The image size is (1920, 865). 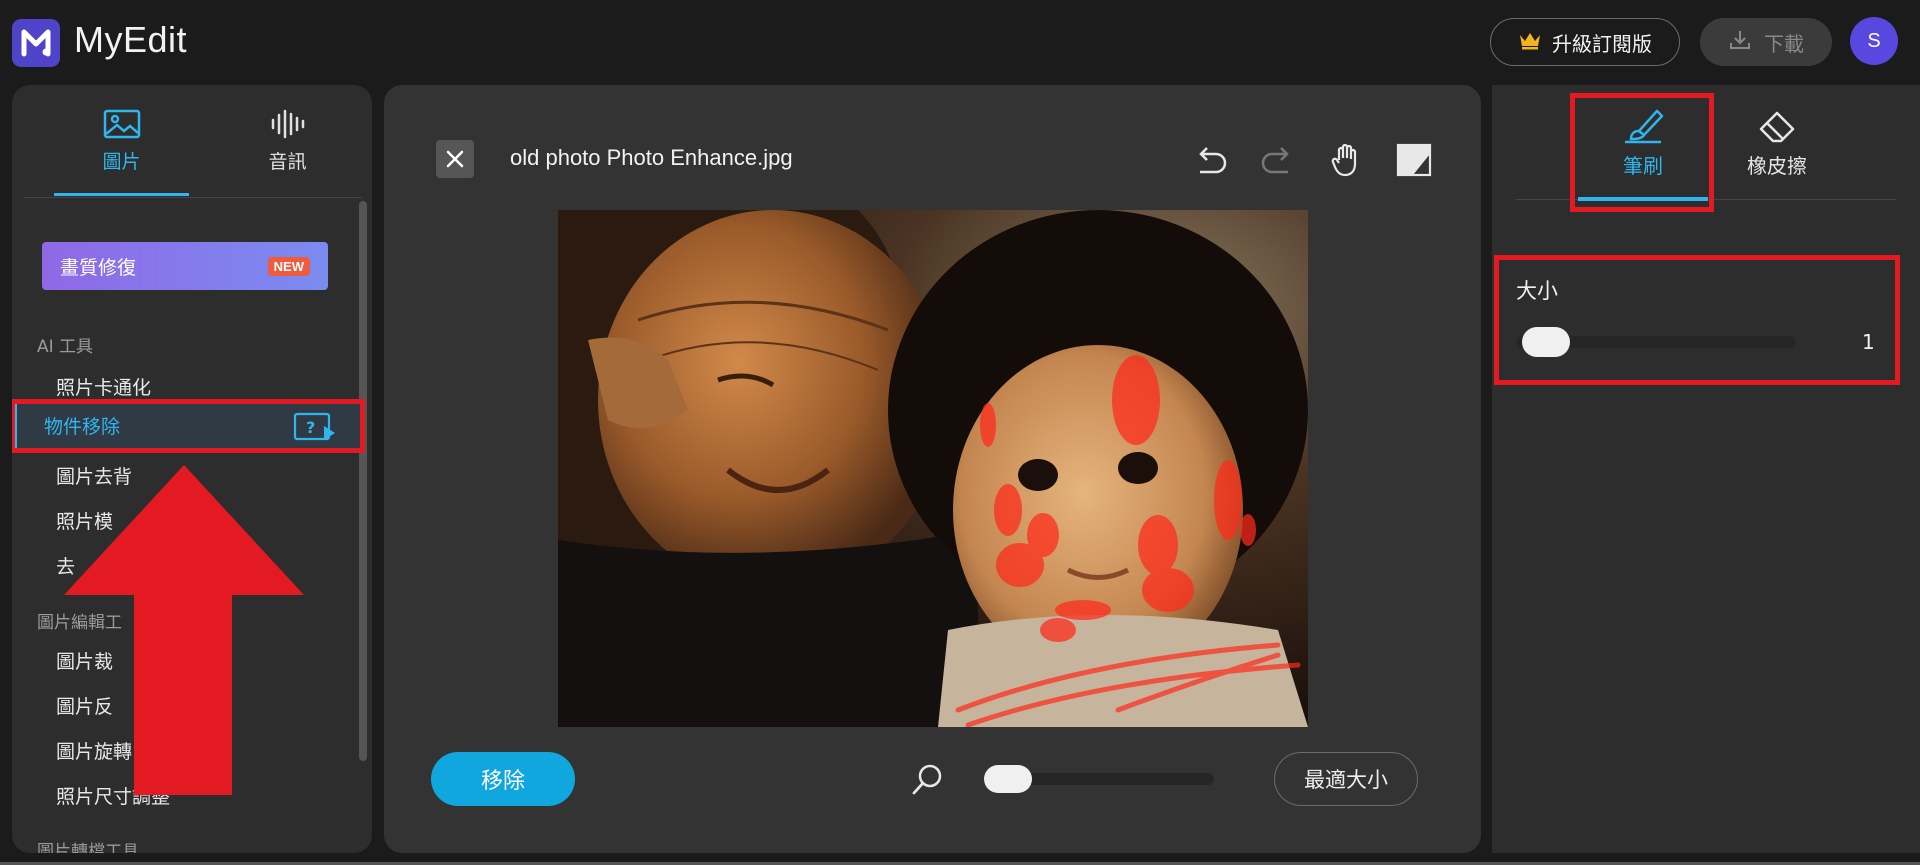 What do you see at coordinates (503, 779) in the screenshot?
I see `remove-button: 移除` at bounding box center [503, 779].